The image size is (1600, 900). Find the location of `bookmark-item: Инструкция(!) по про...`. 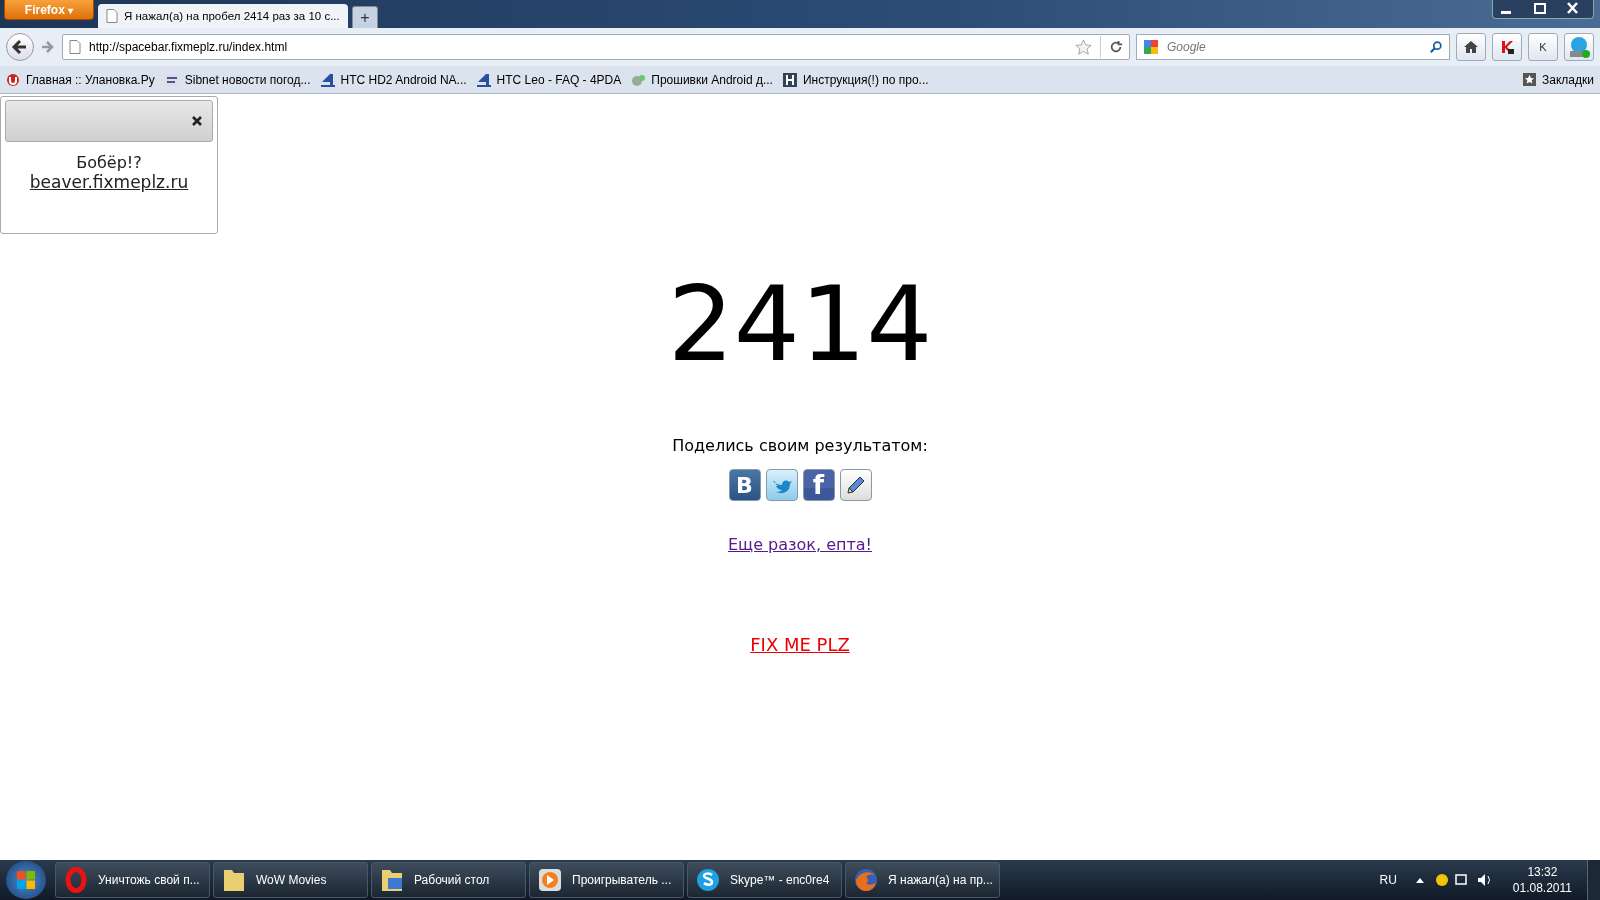

bookmark-item: Инструкция(!) по про... is located at coordinates (855, 79).